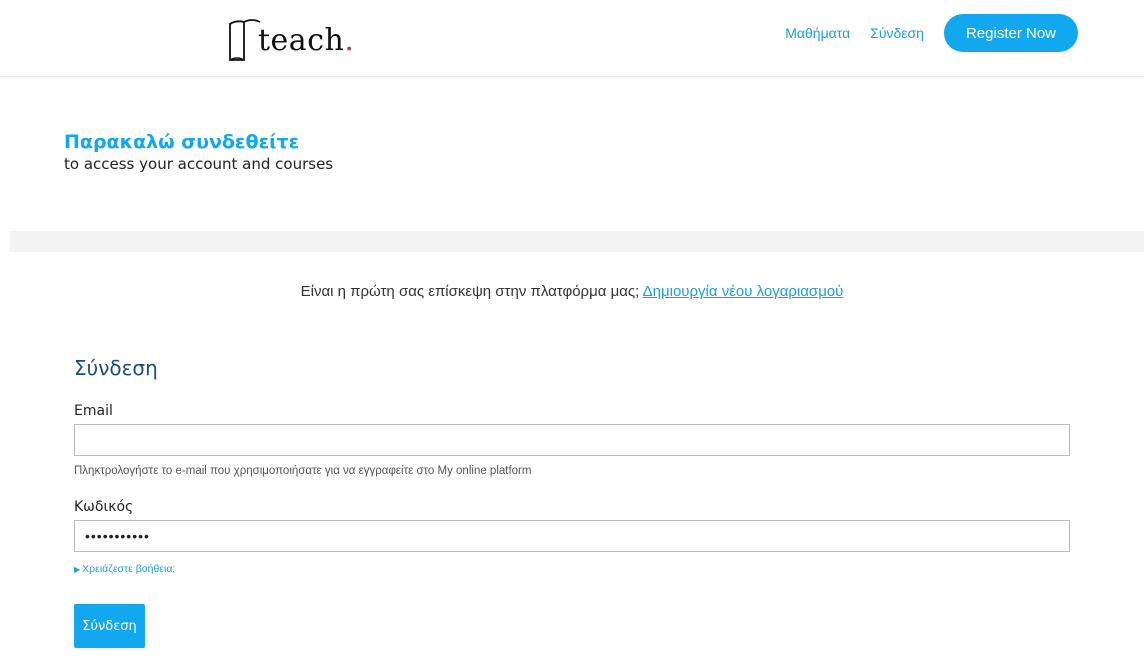  I want to click on password-label: Κωδικός, so click(104, 507).